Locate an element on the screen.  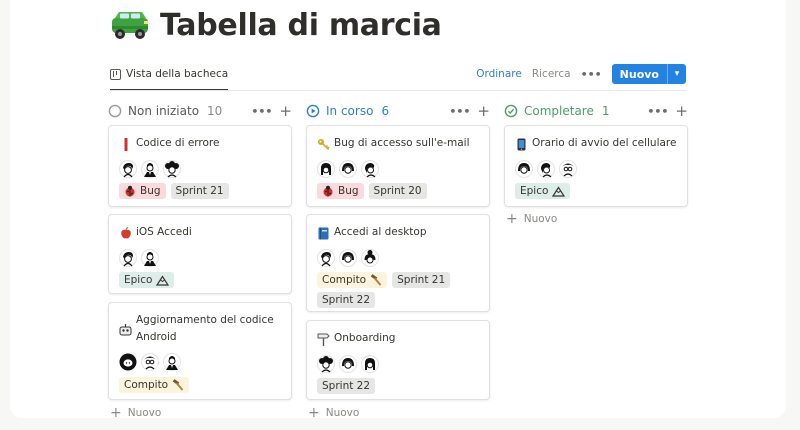
card-tags: Bug Sprint 21 is located at coordinates (202, 191).